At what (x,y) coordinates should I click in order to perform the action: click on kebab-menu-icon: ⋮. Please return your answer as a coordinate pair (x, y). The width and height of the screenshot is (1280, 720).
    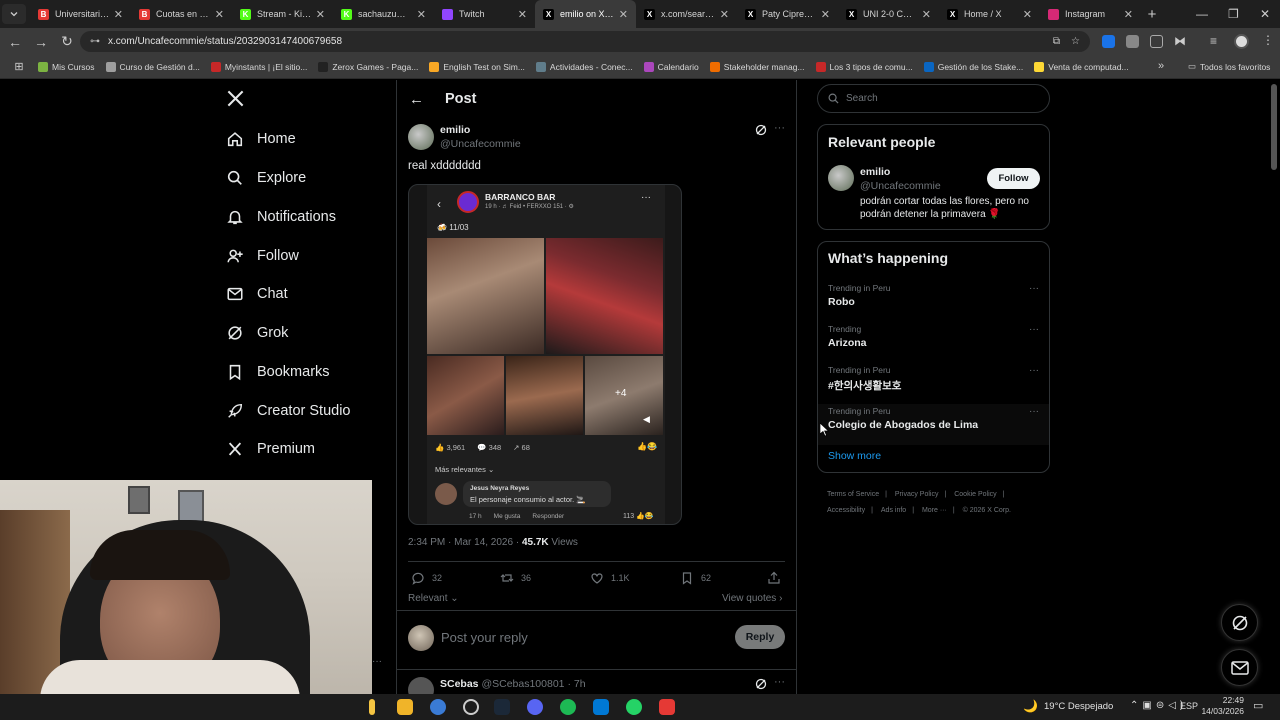
    Looking at the image, I should click on (1268, 40).